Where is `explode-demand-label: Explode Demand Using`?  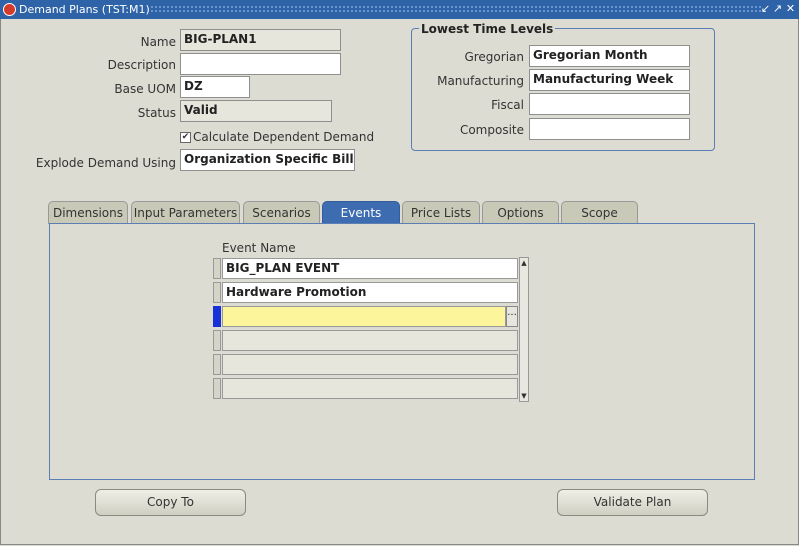
explode-demand-label: Explode Demand Using is located at coordinates (105, 163).